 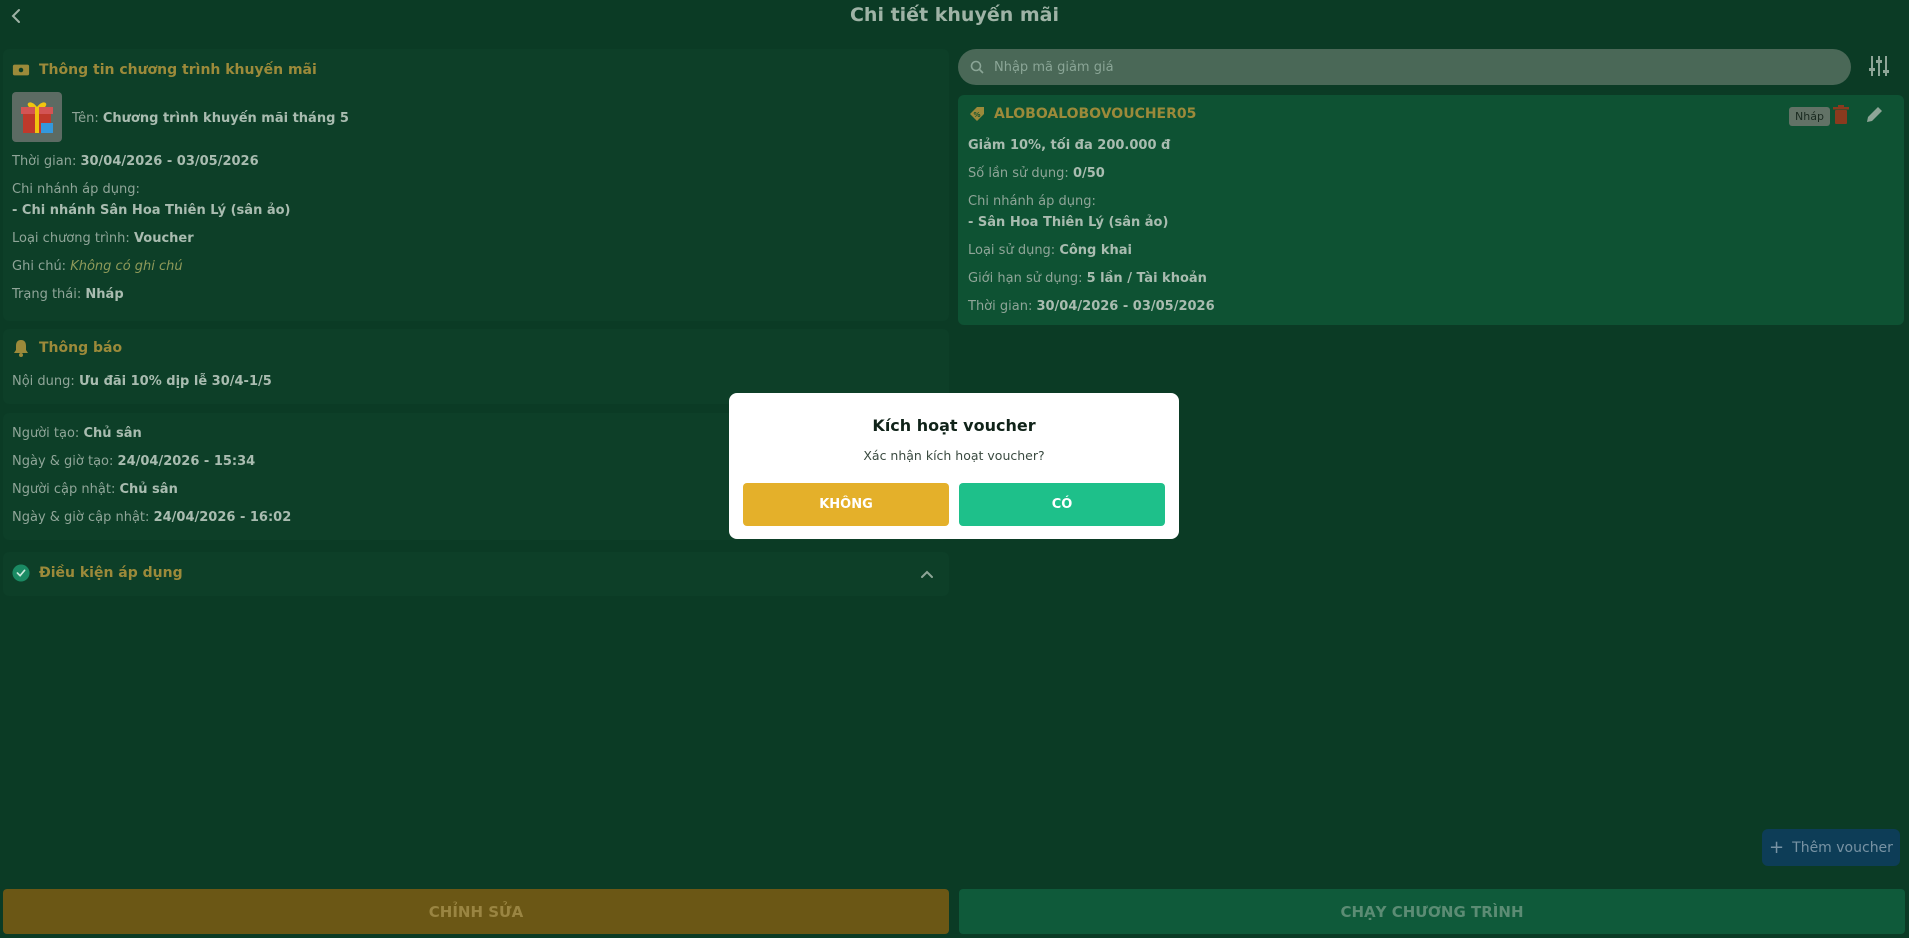 What do you see at coordinates (68, 294) in the screenshot?
I see `promo-status-line: Trạng thái: Nháp` at bounding box center [68, 294].